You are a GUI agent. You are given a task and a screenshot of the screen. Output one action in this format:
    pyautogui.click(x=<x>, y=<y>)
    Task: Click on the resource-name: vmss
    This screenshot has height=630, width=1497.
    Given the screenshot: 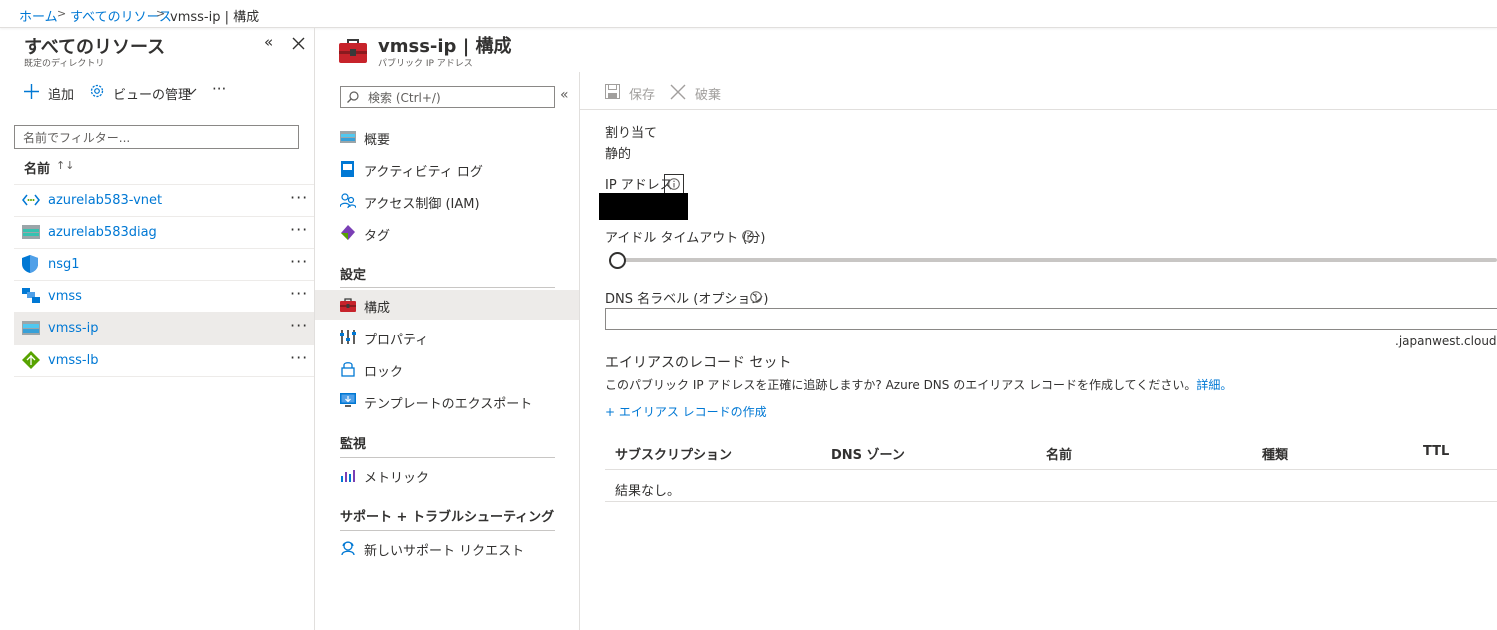 What is the action you would take?
    pyautogui.click(x=65, y=296)
    